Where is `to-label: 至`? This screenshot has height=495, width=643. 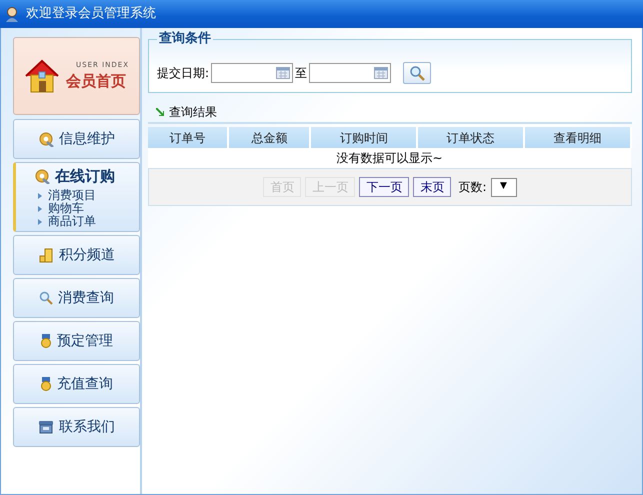 to-label: 至 is located at coordinates (301, 73).